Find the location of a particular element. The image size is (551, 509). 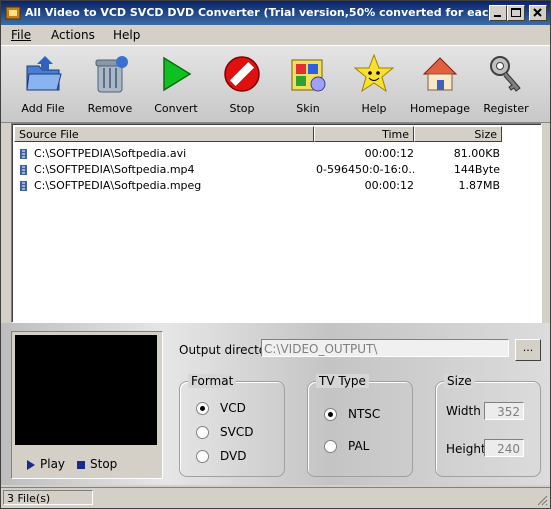

play-label: Play is located at coordinates (53, 464).